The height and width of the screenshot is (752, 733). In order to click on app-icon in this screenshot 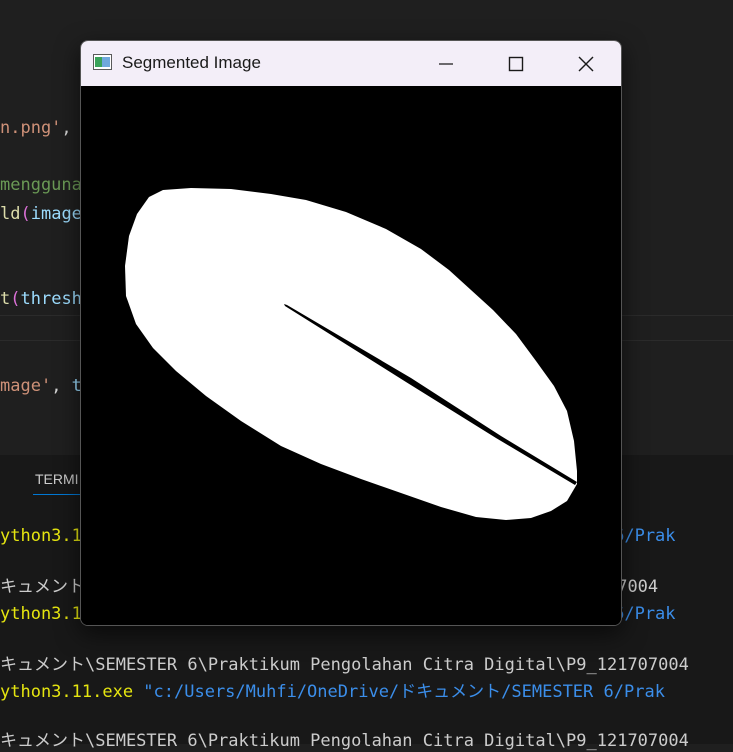, I will do `click(102, 62)`.